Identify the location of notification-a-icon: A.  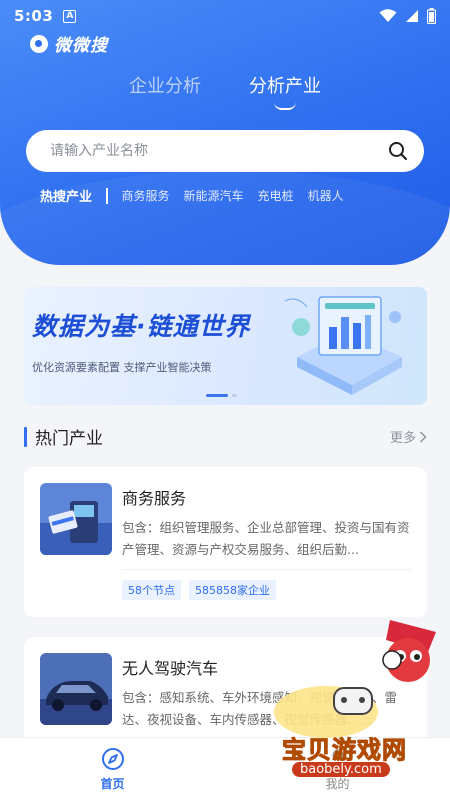
(70, 16).